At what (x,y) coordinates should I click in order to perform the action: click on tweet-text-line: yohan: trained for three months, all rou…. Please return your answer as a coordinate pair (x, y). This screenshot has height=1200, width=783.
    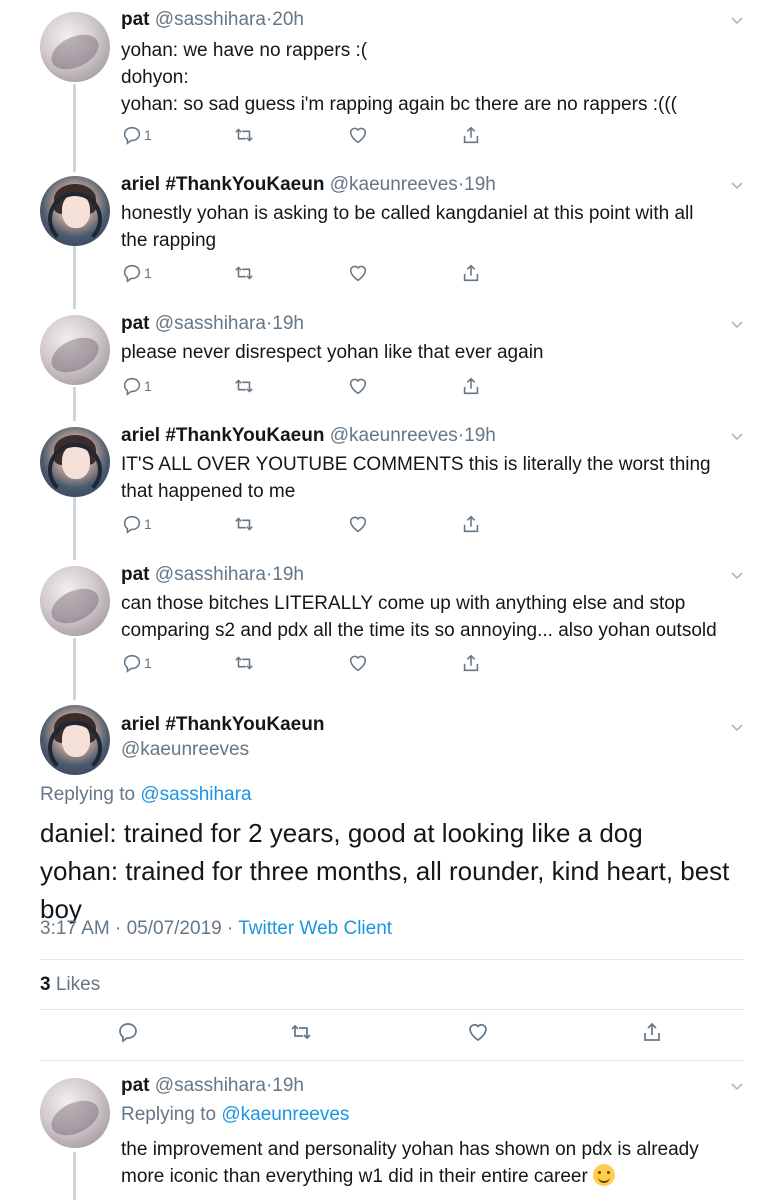
    Looking at the image, I should click on (385, 890).